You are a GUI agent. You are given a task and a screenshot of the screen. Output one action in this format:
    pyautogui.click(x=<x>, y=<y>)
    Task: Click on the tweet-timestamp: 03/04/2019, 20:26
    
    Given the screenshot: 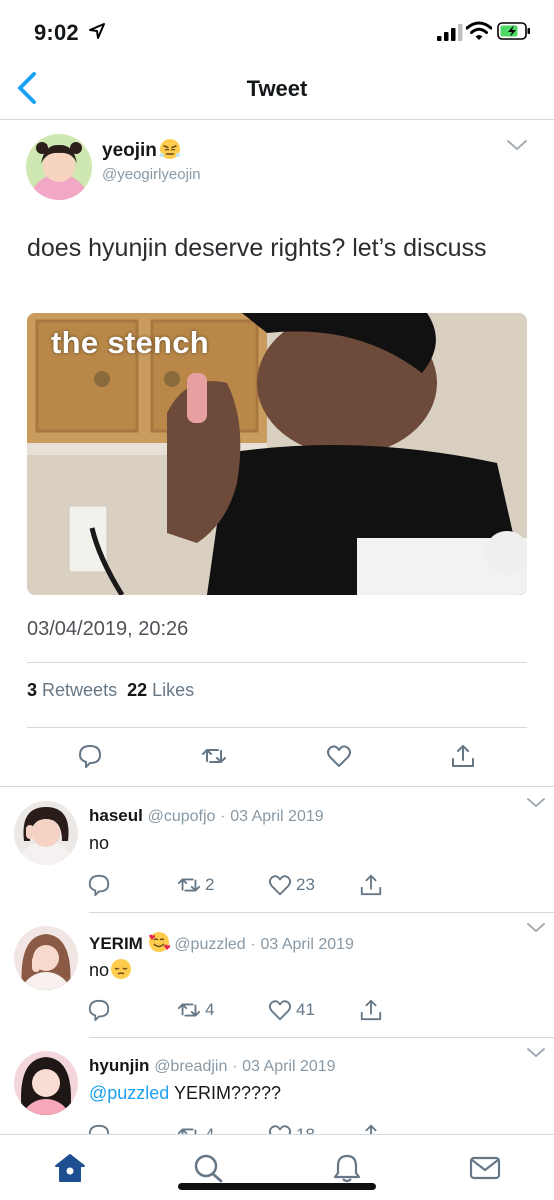 What is the action you would take?
    pyautogui.click(x=108, y=629)
    